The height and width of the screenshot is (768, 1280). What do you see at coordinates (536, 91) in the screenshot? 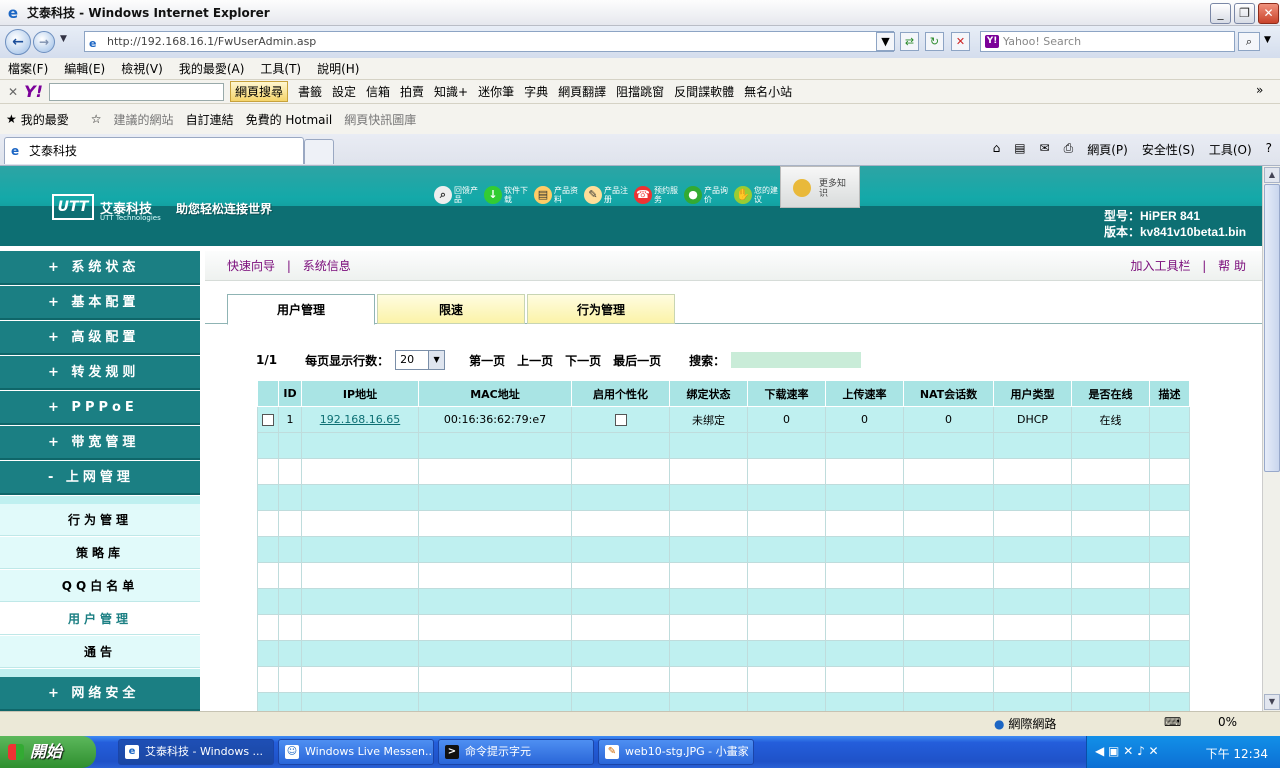
I see `toolbar-dictionary: 字典` at bounding box center [536, 91].